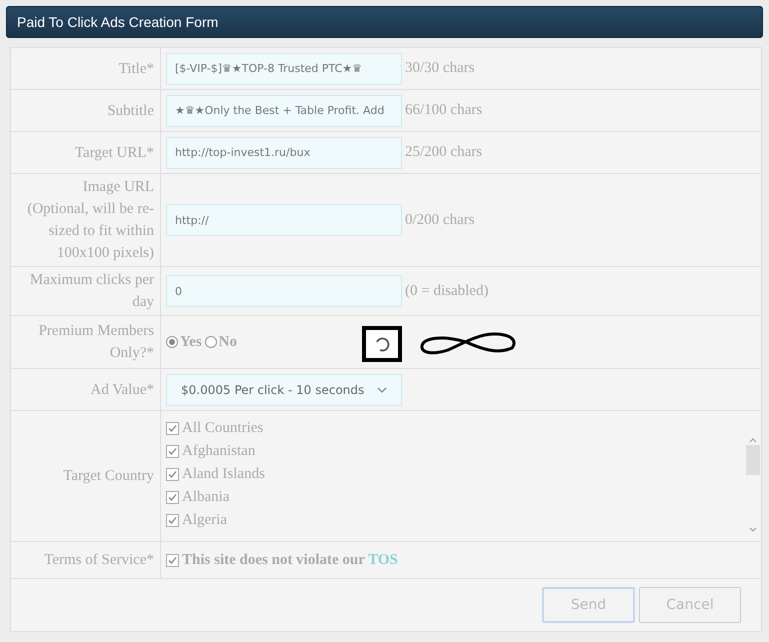 This screenshot has height=642, width=769. Describe the element at coordinates (284, 220) in the screenshot. I see `text-field: http://` at that location.